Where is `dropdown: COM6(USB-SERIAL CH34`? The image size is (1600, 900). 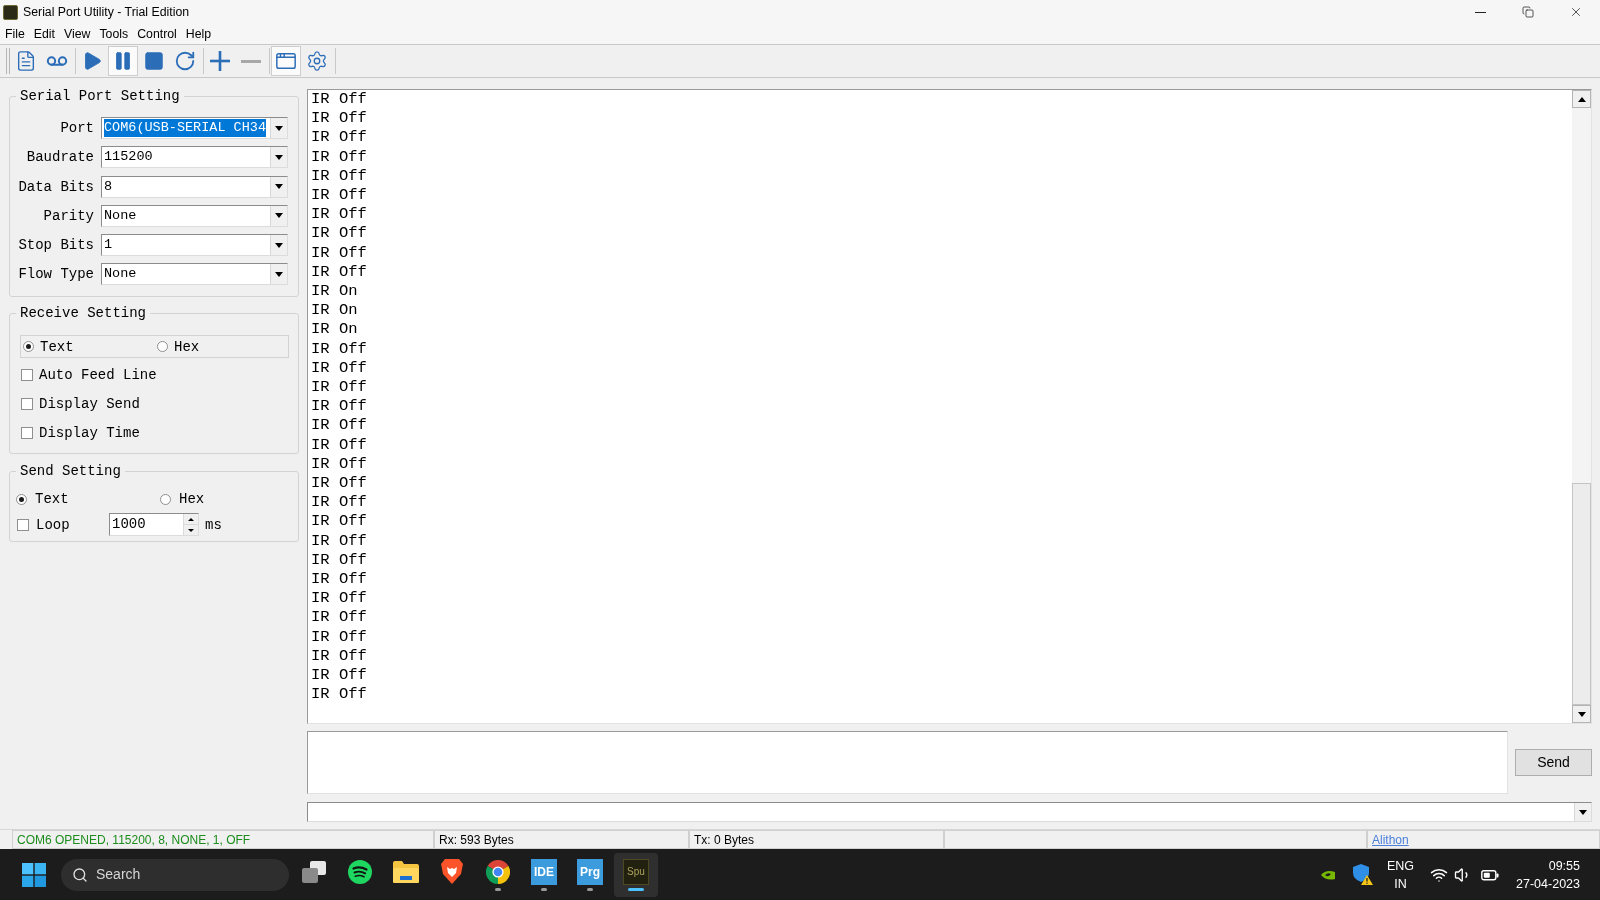 dropdown: COM6(USB-SERIAL CH34 is located at coordinates (194, 128).